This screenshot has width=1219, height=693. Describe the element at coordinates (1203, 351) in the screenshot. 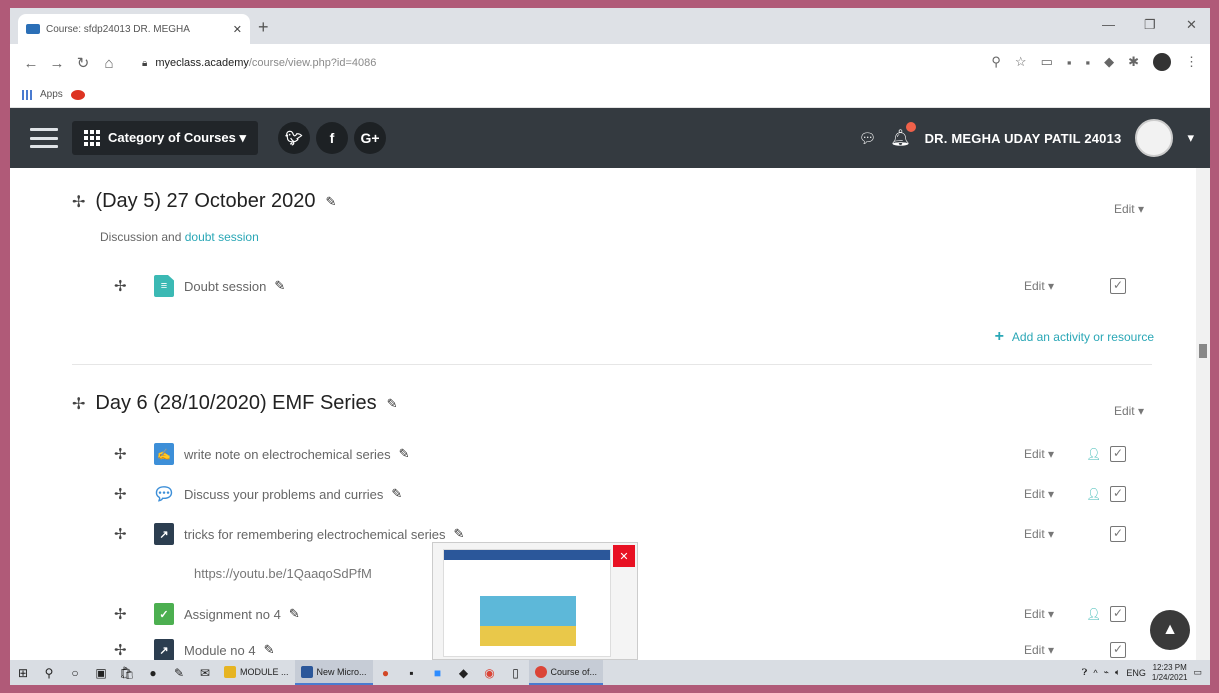

I see `scrollbar-thumb` at that location.